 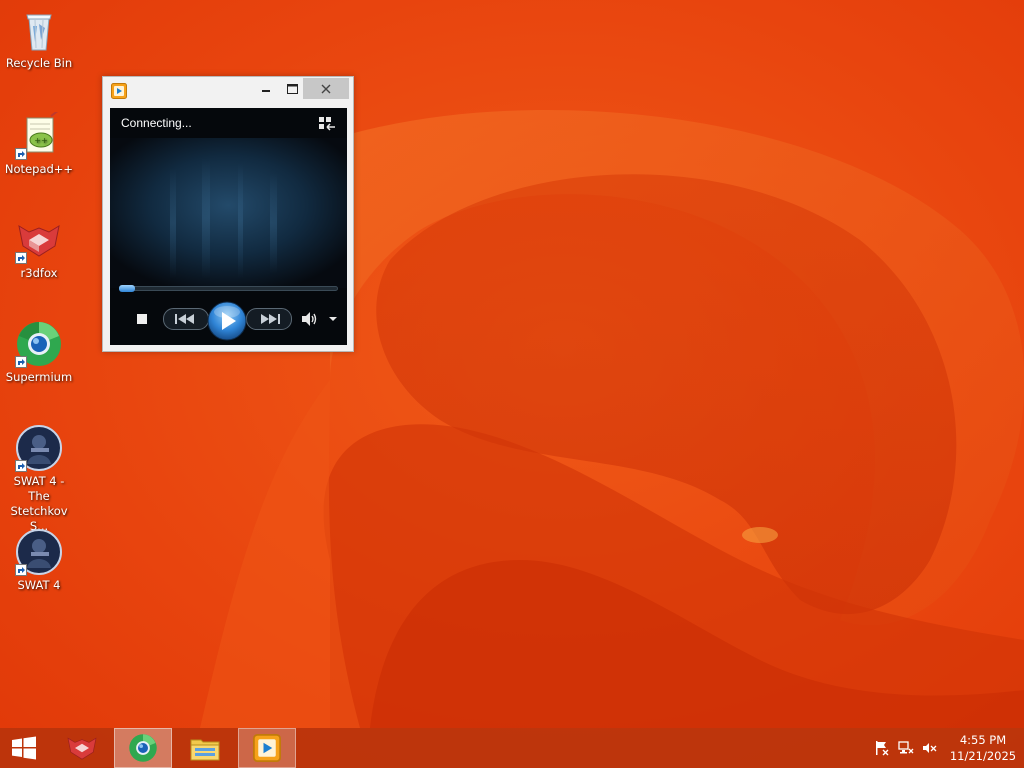 What do you see at coordinates (39, 448) in the screenshot?
I see `swat4-tss-icon` at bounding box center [39, 448].